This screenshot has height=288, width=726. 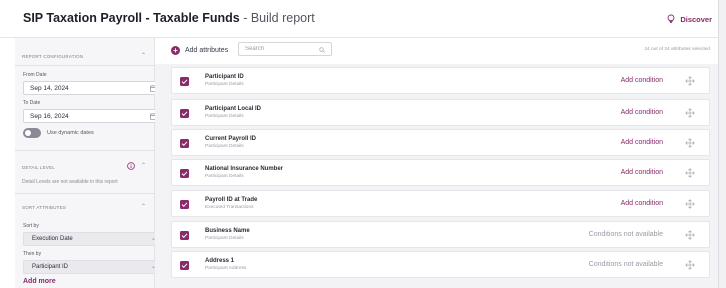 What do you see at coordinates (49, 88) in the screenshot?
I see `from-date-value: Sep 14, 2024` at bounding box center [49, 88].